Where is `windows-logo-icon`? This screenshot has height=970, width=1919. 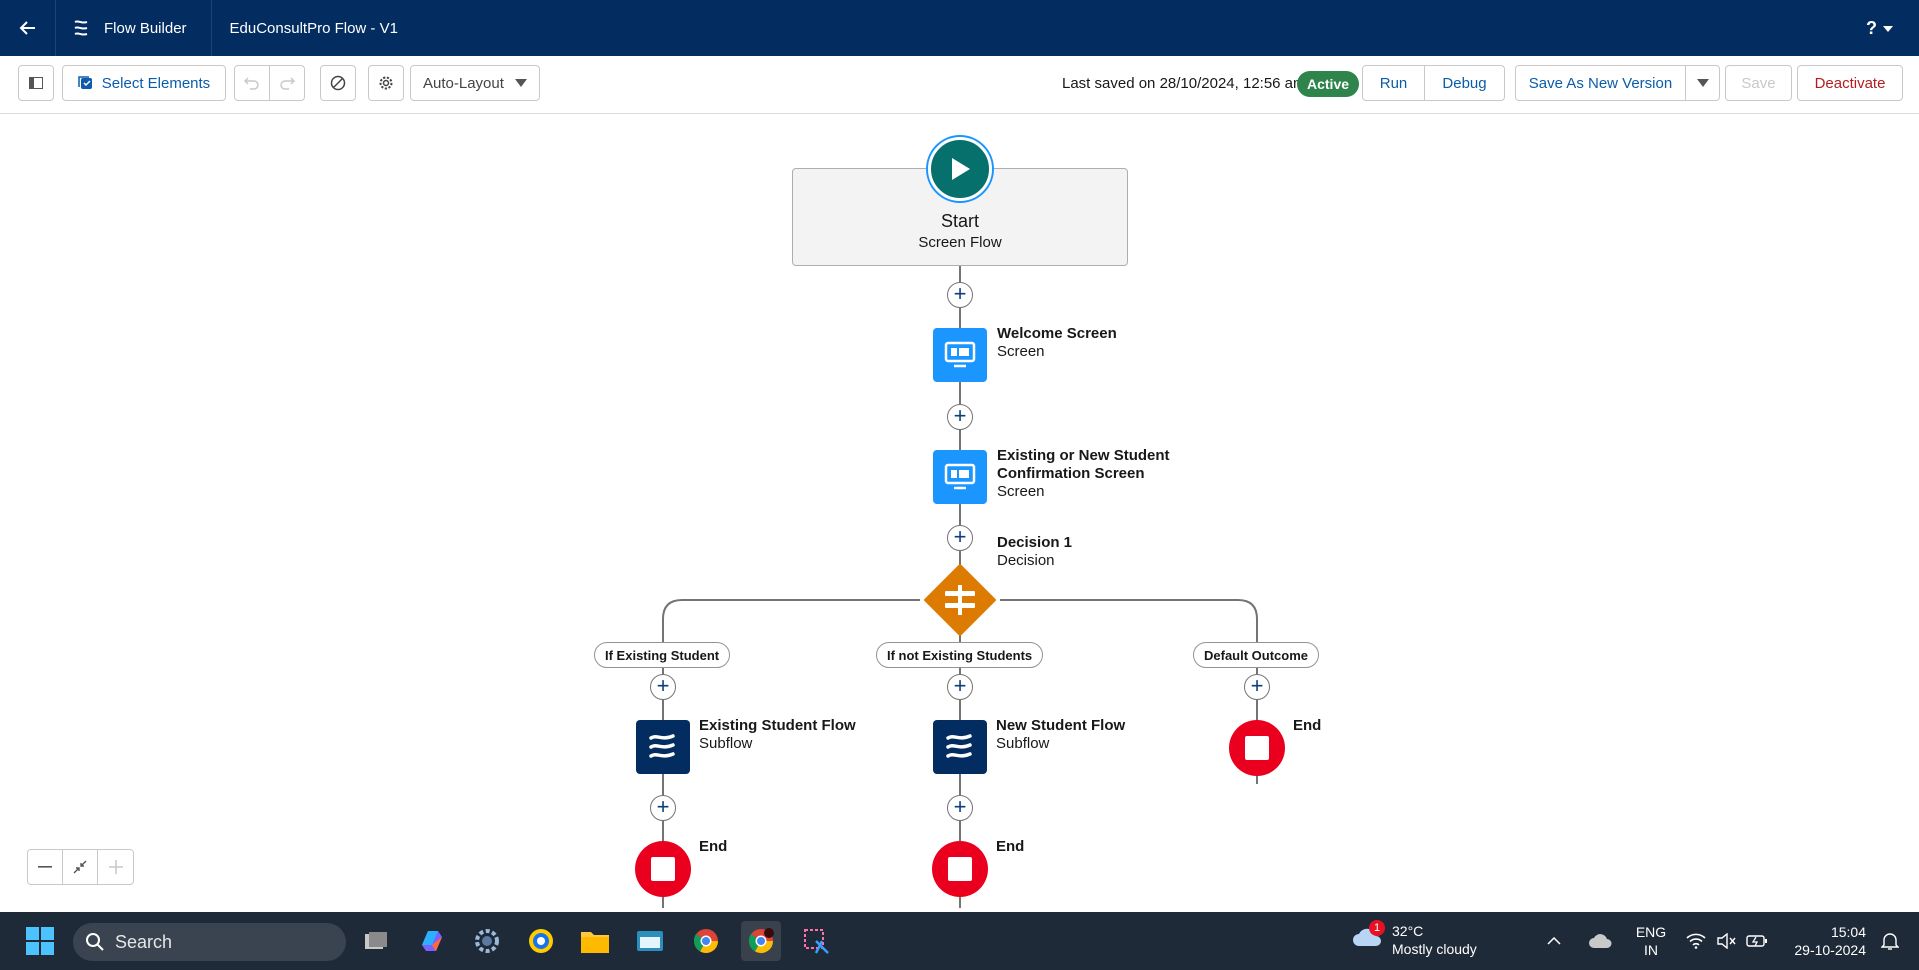
windows-logo-icon is located at coordinates (40, 941).